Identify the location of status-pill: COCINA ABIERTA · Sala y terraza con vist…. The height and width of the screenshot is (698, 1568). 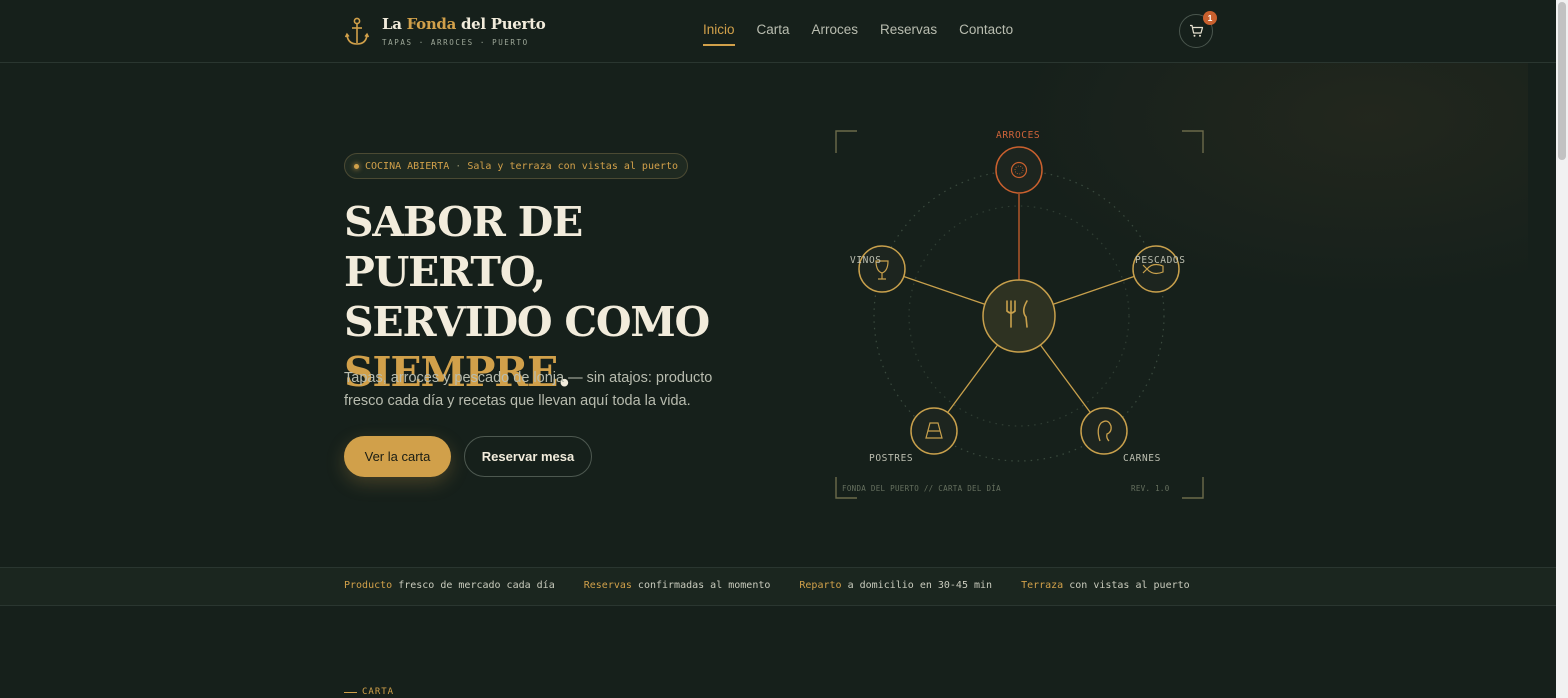
(516, 166).